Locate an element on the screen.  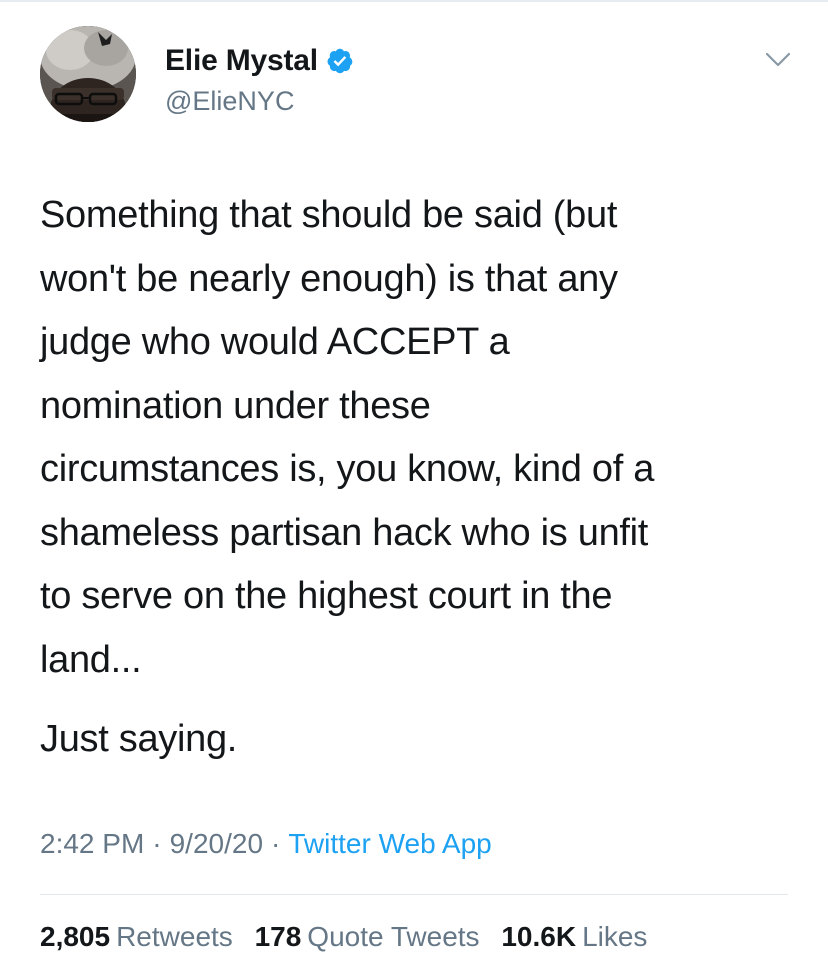
tweet-line: Just saying. is located at coordinates (139, 739).